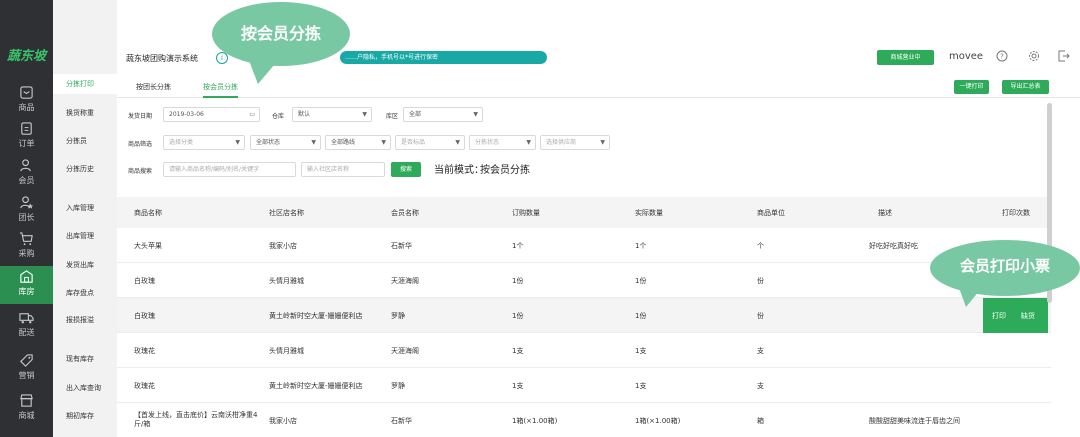  I want to click on cell-actual: 1个, so click(641, 246).